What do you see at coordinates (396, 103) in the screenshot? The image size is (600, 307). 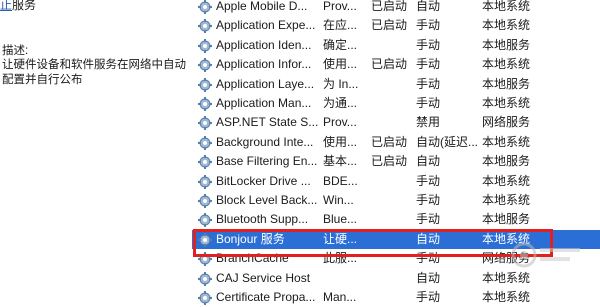 I see `service-row: Application Man... 为通... 手动 本地系统` at bounding box center [396, 103].